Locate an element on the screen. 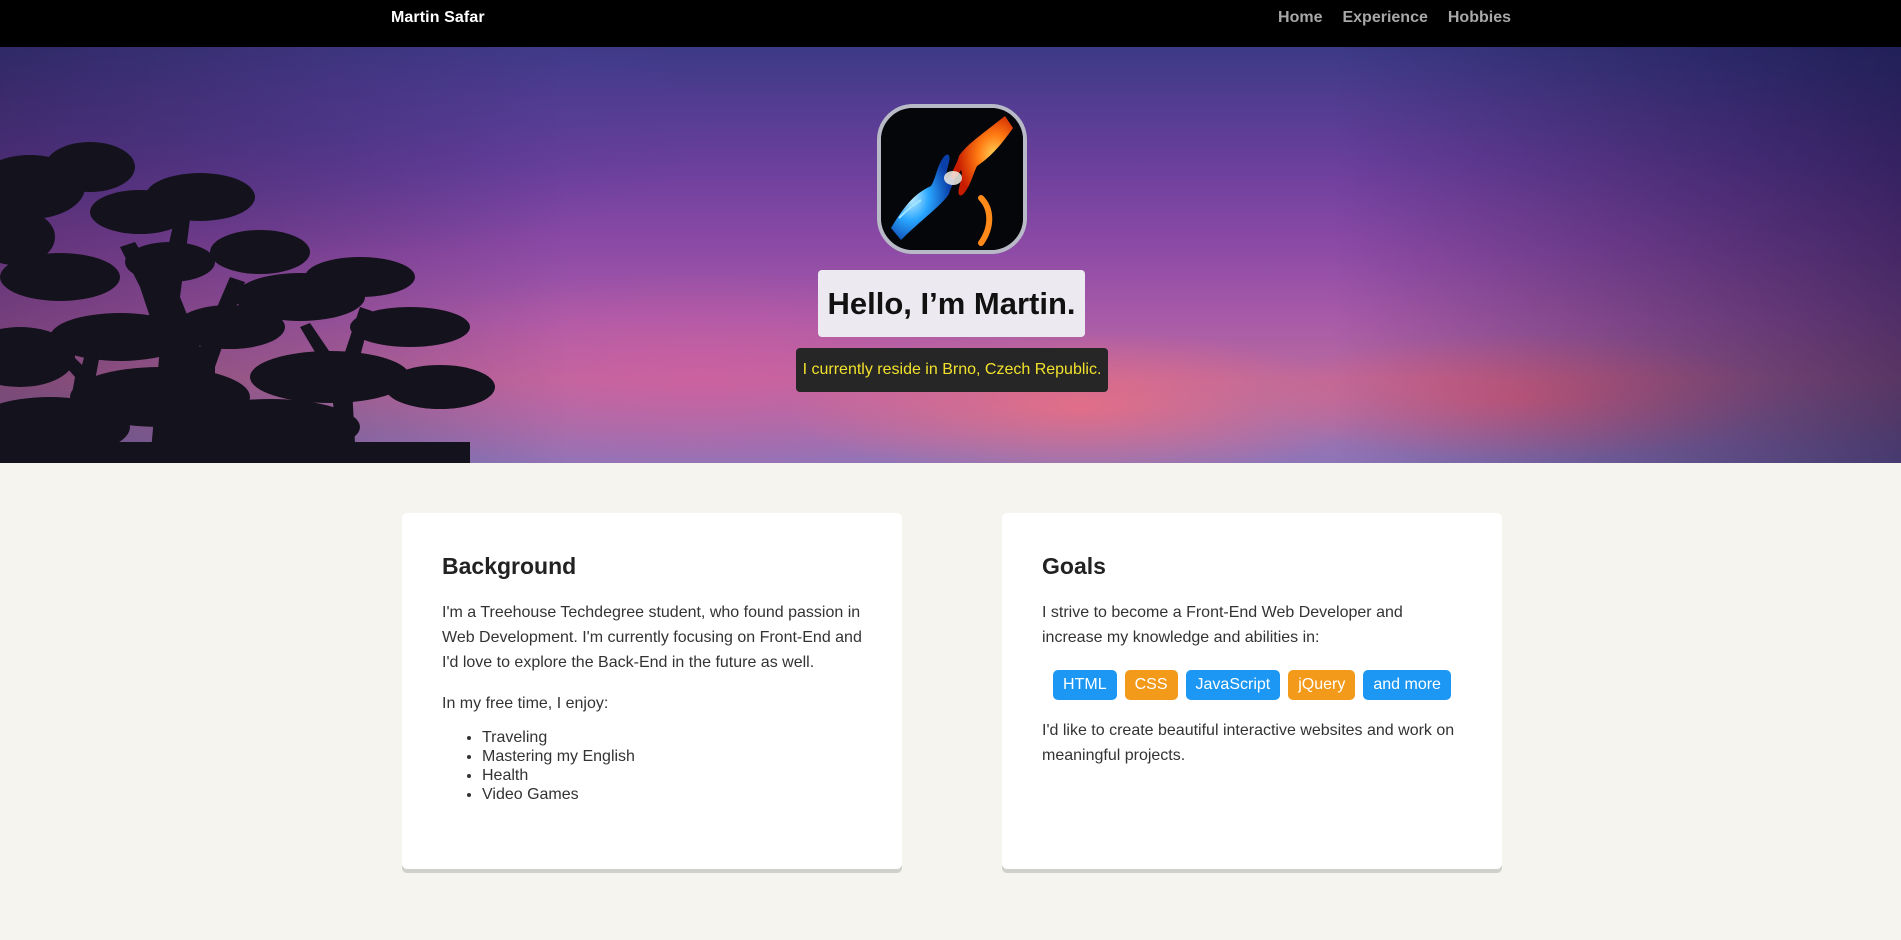 The width and height of the screenshot is (1901, 940). avatar is located at coordinates (952, 179).